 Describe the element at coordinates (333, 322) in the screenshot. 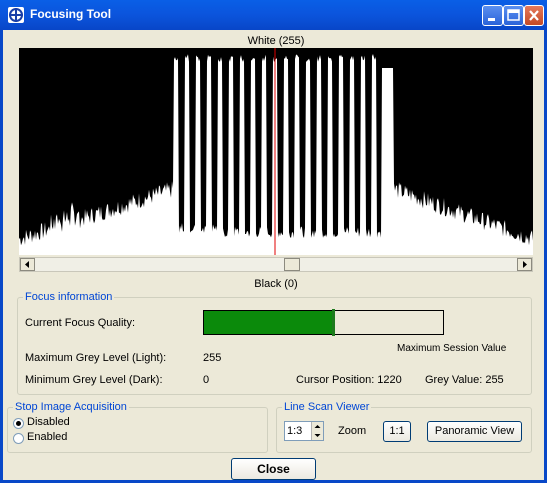

I see `max-session-marker` at that location.